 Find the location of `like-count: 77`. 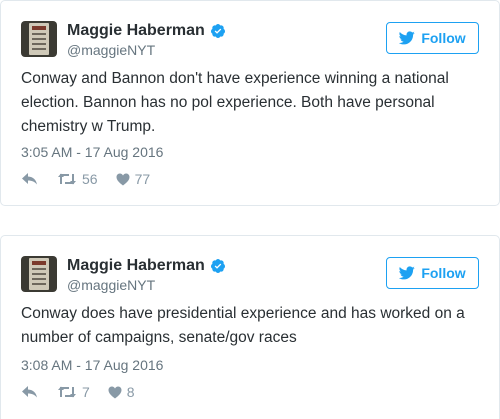

like-count: 77 is located at coordinates (142, 179).